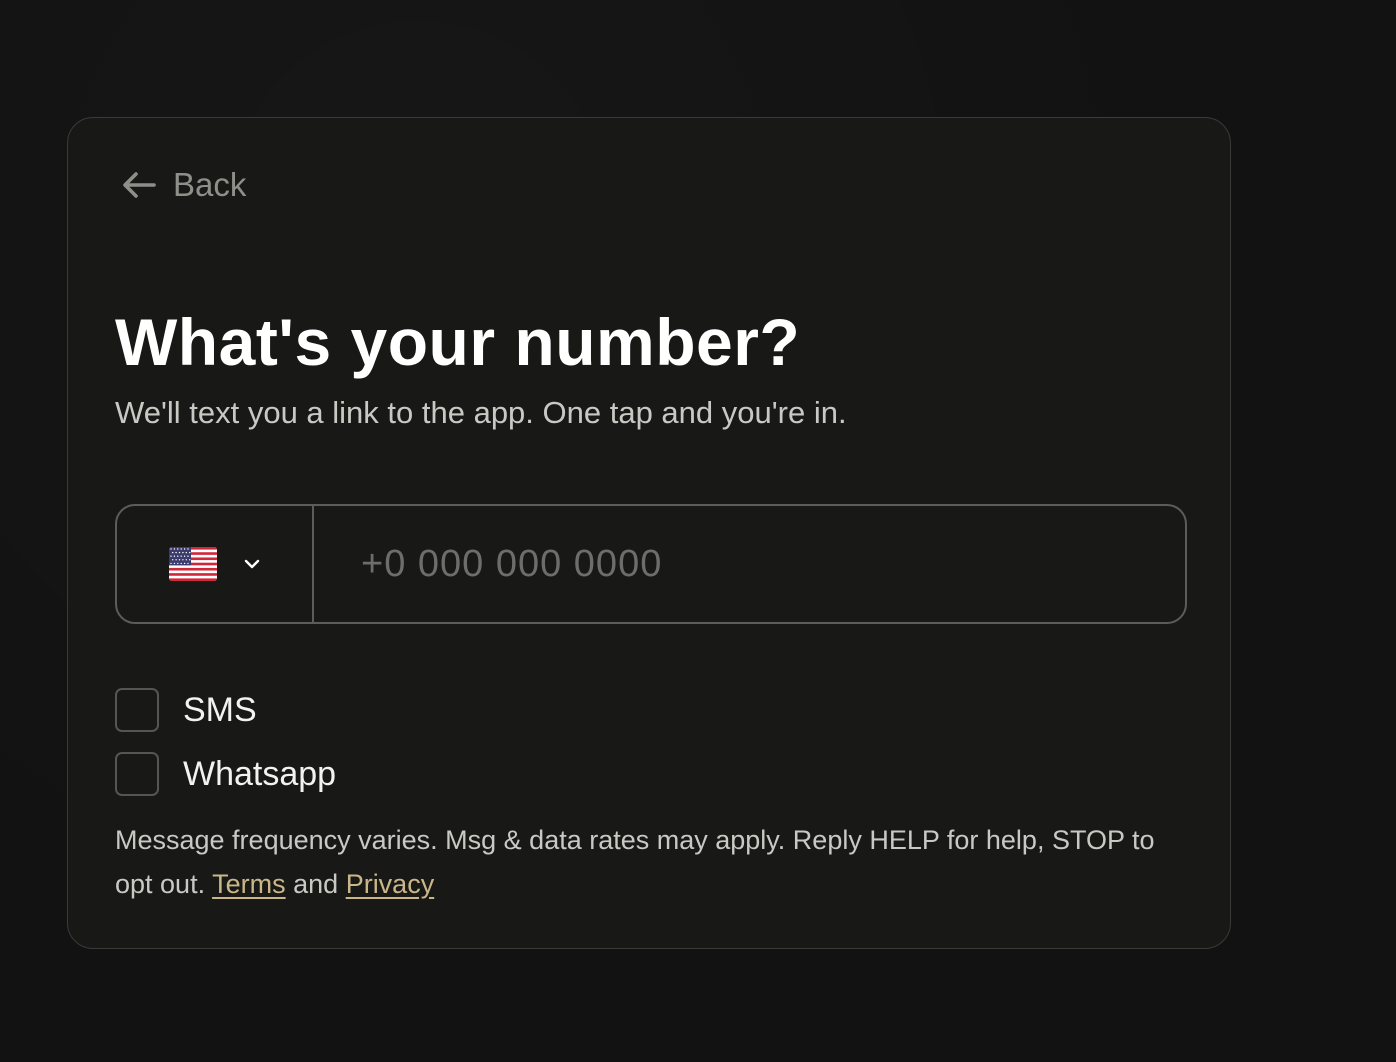  I want to click on back-button: Back, so click(183, 185).